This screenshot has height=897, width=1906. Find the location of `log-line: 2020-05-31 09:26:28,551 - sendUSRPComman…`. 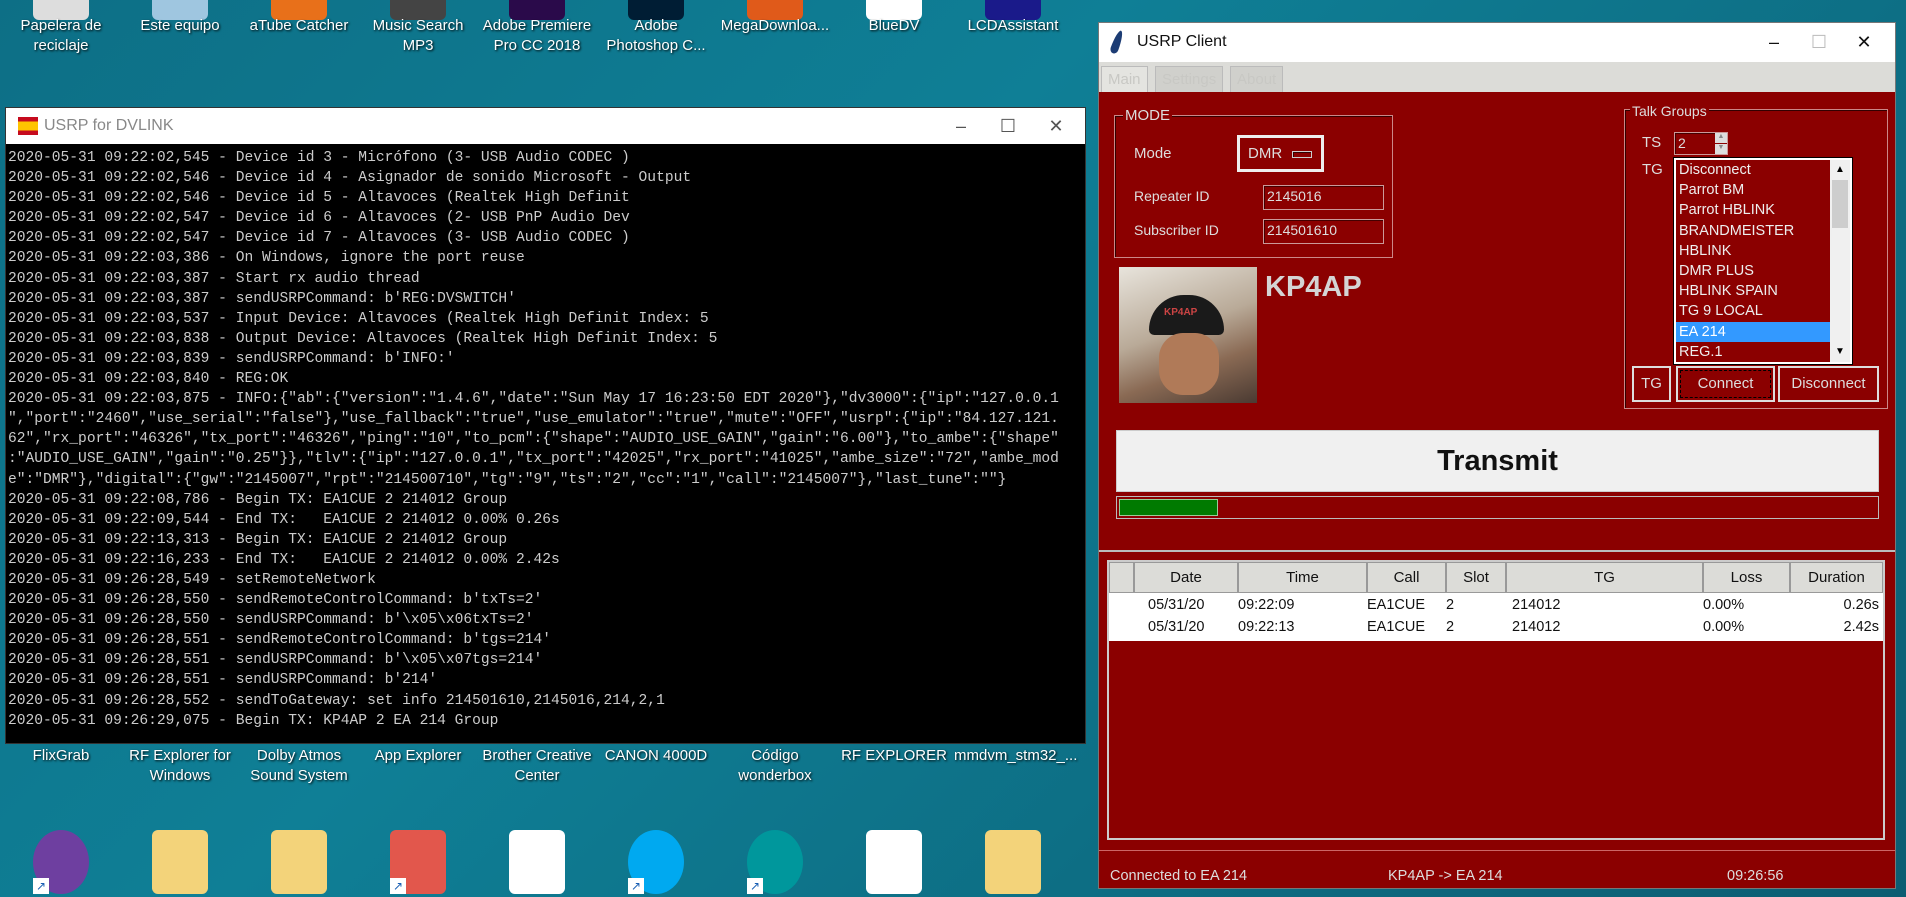

log-line: 2020-05-31 09:26:28,551 - sendUSRPComman… is located at coordinates (223, 680).